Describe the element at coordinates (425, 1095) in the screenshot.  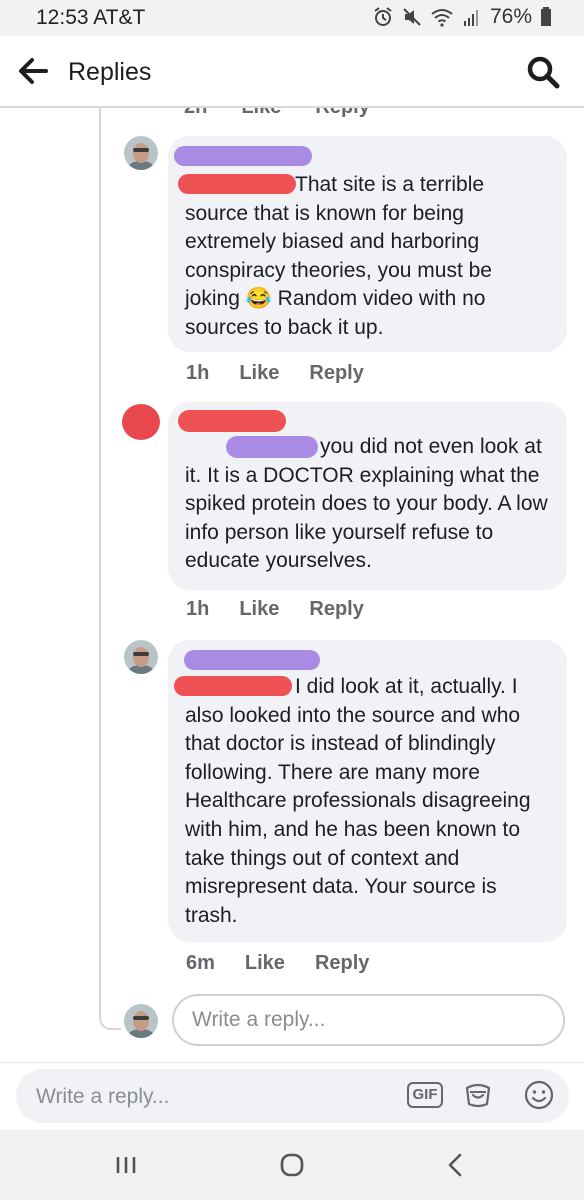
I see `gif-button: GIF` at that location.